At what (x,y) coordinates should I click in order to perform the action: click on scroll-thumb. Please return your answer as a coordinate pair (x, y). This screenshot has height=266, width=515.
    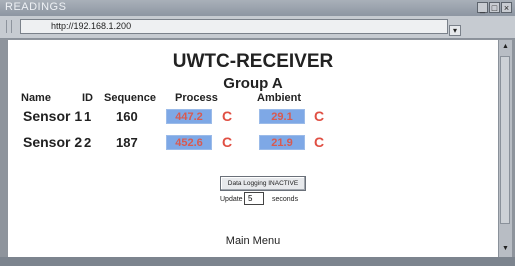
    Looking at the image, I should click on (505, 140).